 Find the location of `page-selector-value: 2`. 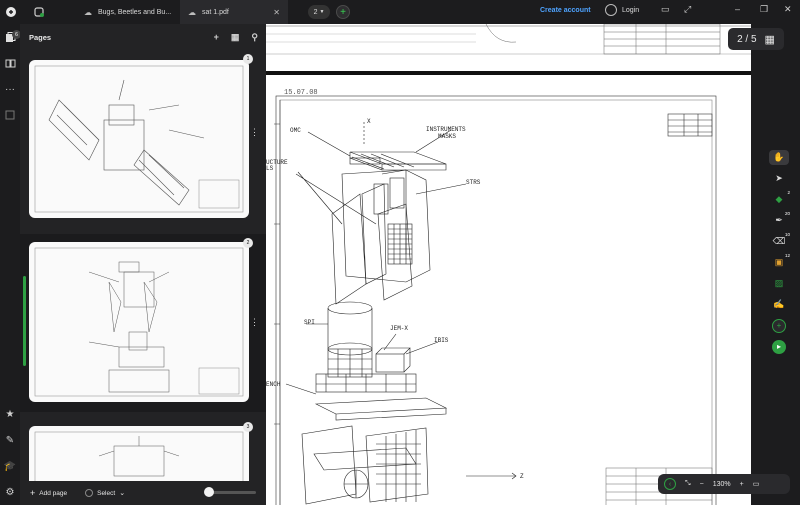

page-selector-value: 2 is located at coordinates (315, 12).